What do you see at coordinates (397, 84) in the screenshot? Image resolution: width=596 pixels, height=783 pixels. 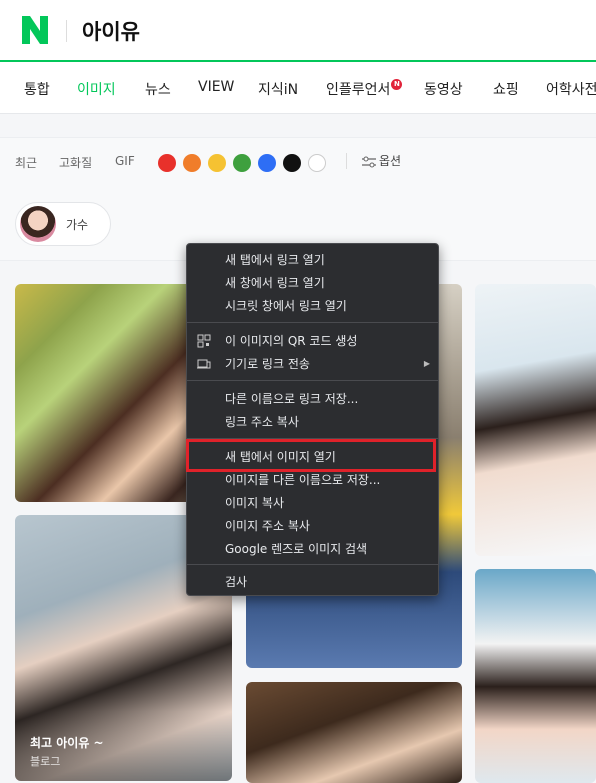 I see `new-badge: N` at bounding box center [397, 84].